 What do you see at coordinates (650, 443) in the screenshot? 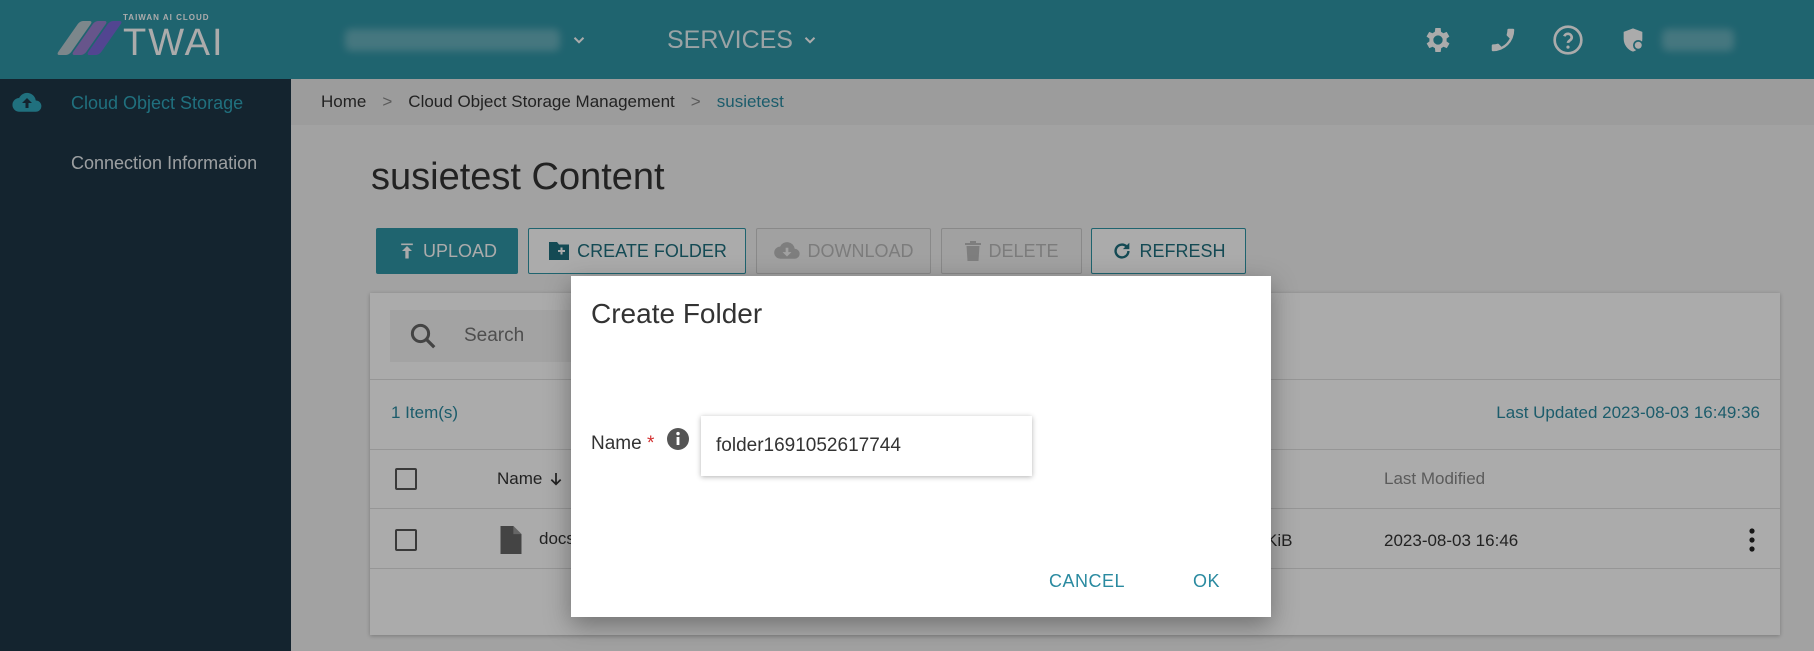
I see `required-mark: *` at bounding box center [650, 443].